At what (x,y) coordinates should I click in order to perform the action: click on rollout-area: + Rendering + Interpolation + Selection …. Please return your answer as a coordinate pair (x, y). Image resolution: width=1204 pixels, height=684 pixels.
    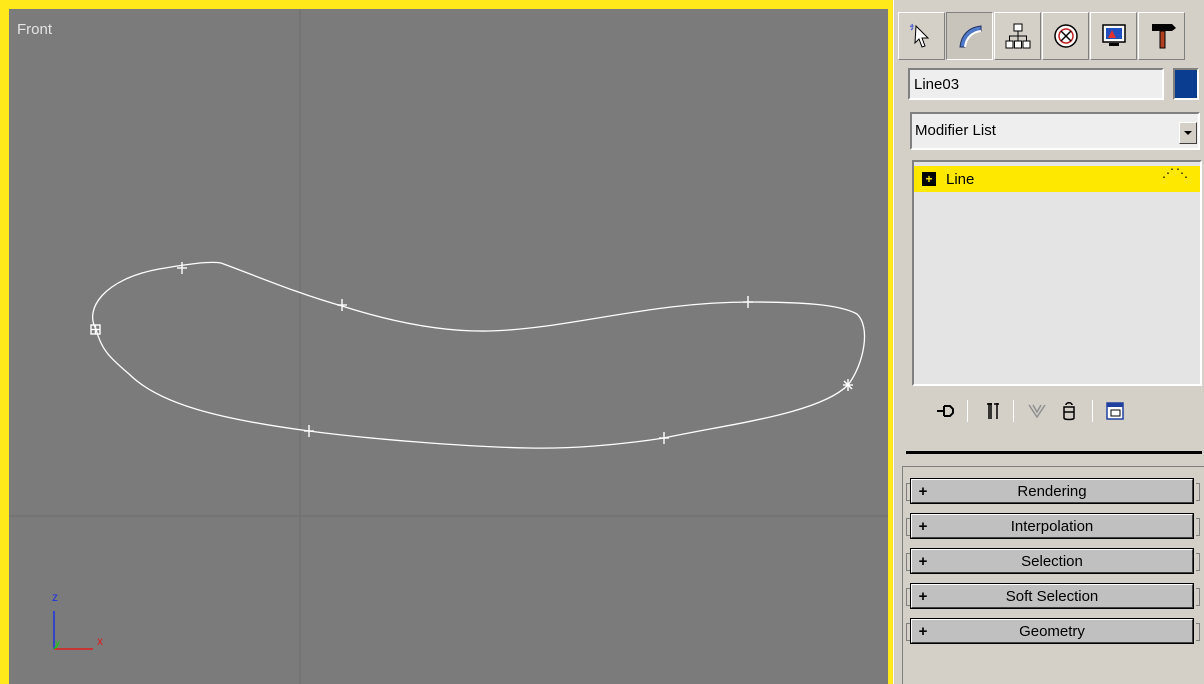
    Looking at the image, I should click on (1053, 575).